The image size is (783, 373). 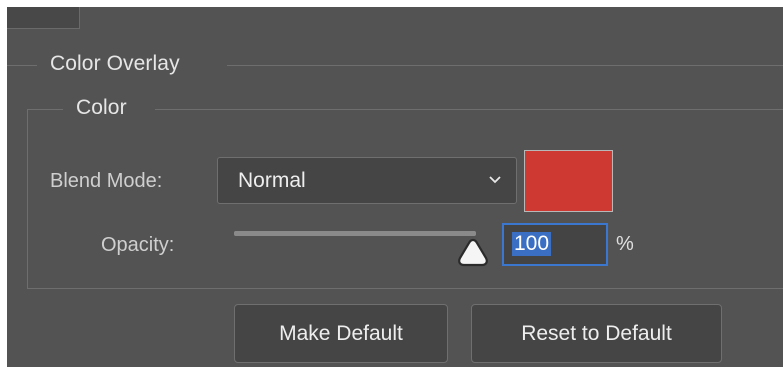 What do you see at coordinates (22, 65) in the screenshot?
I see `section-rule-left` at bounding box center [22, 65].